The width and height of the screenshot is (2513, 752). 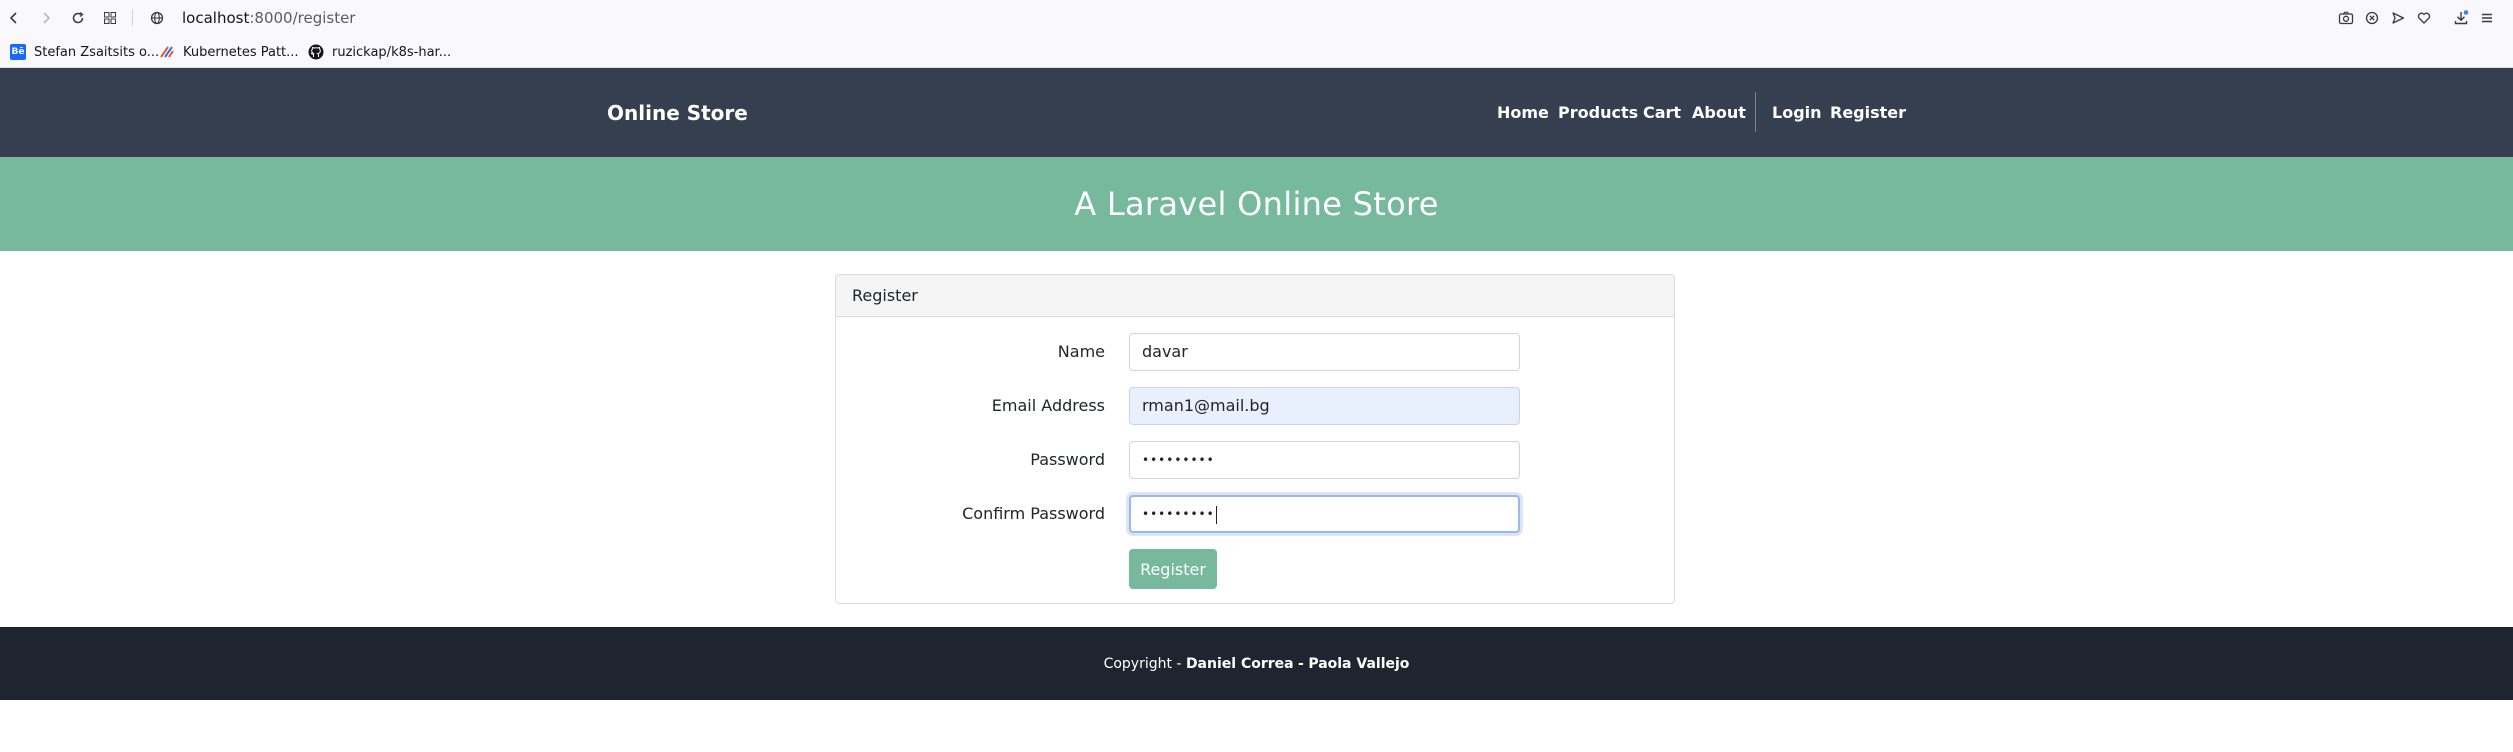 I want to click on author-link-daniel: Daniel Correa, so click(x=1240, y=664).